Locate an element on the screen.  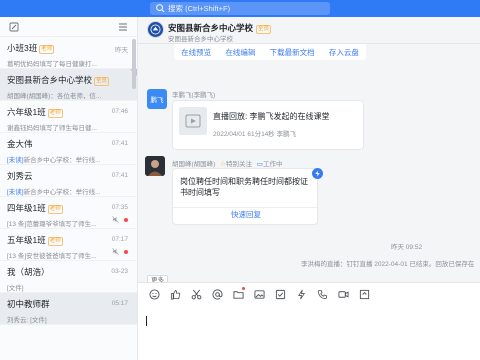
preview-online-link: 在线预览 is located at coordinates (196, 52).